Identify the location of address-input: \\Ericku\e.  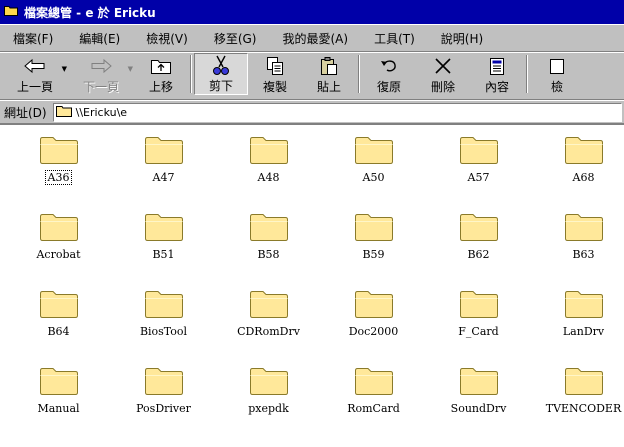
(337, 112).